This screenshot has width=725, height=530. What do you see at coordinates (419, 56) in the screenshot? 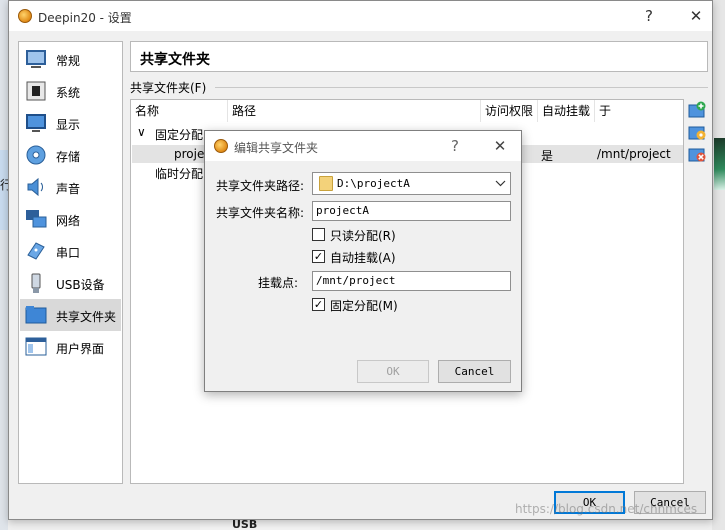
I see `section-header: 共享文件夹` at bounding box center [419, 56].